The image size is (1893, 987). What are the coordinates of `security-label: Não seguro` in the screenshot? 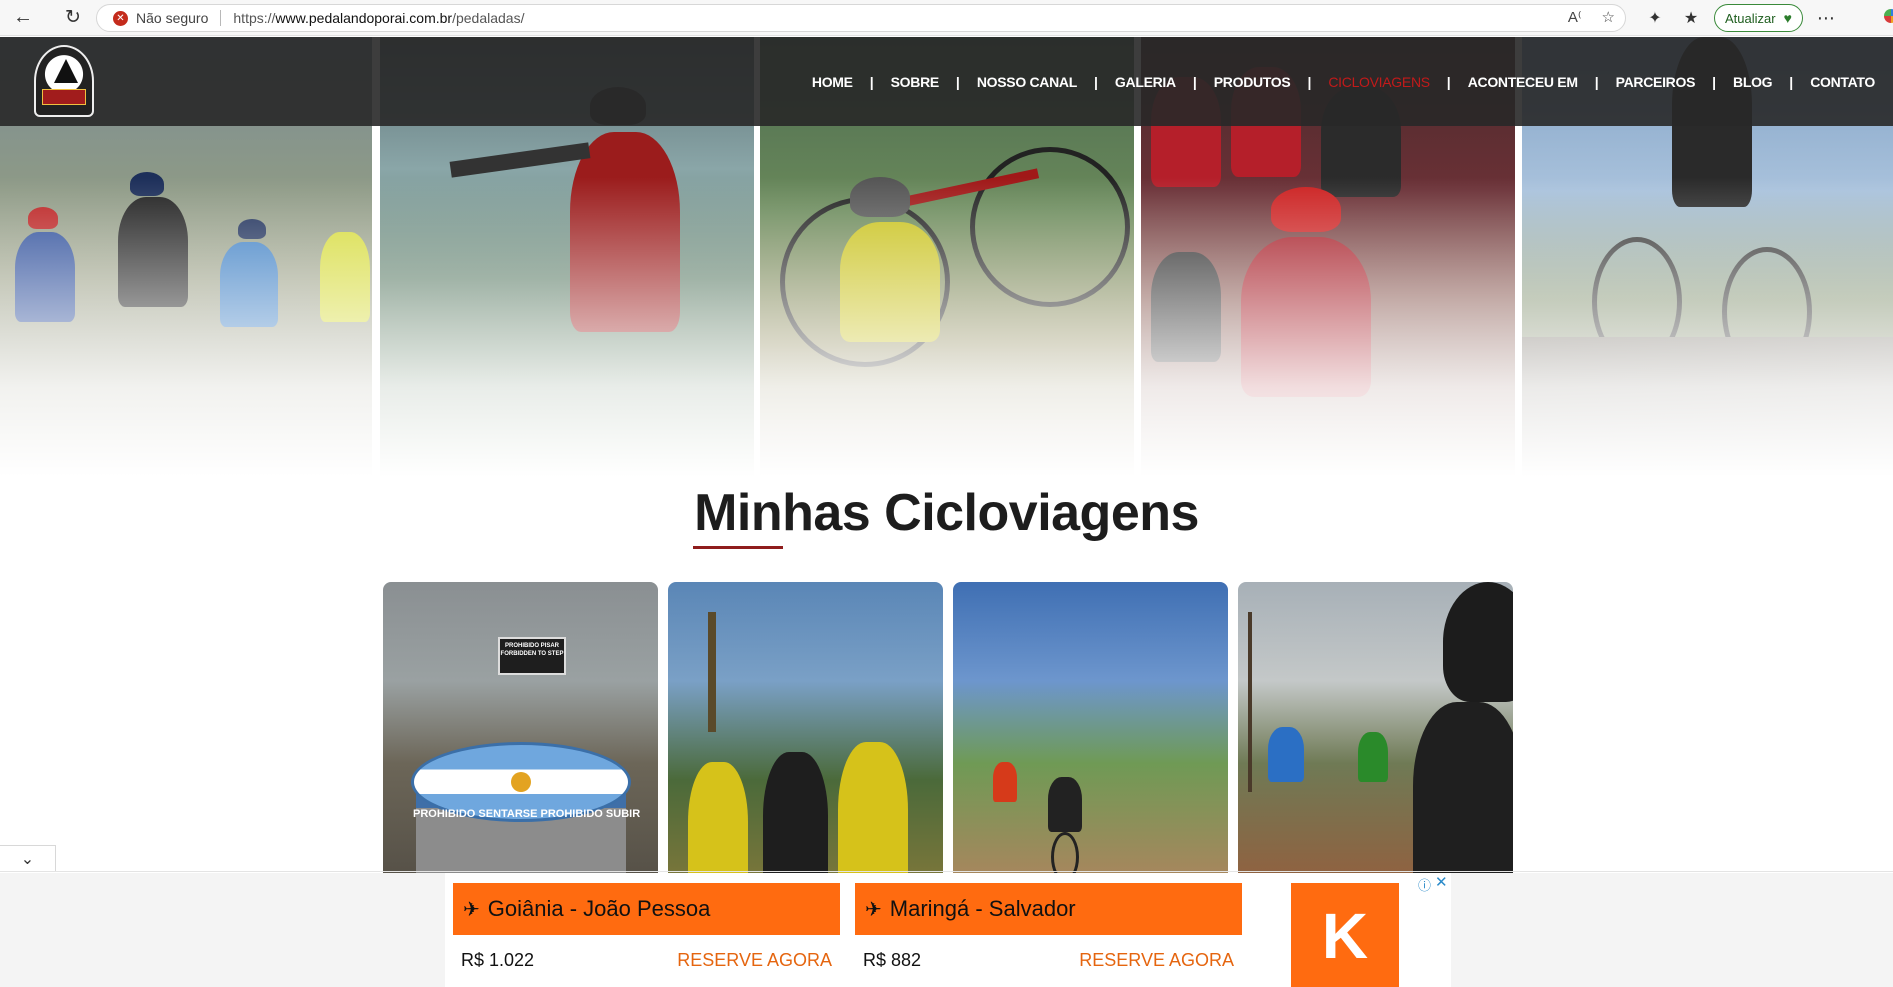 It's located at (172, 18).